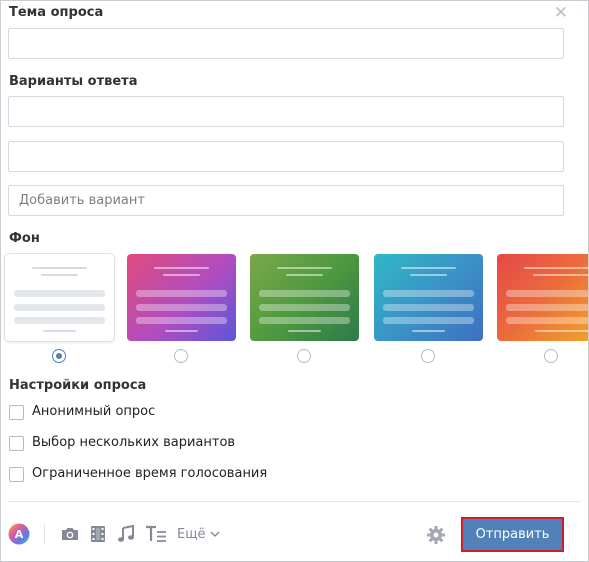  What do you see at coordinates (78, 385) in the screenshot?
I see `poll-settings-label: Настройки опроса` at bounding box center [78, 385].